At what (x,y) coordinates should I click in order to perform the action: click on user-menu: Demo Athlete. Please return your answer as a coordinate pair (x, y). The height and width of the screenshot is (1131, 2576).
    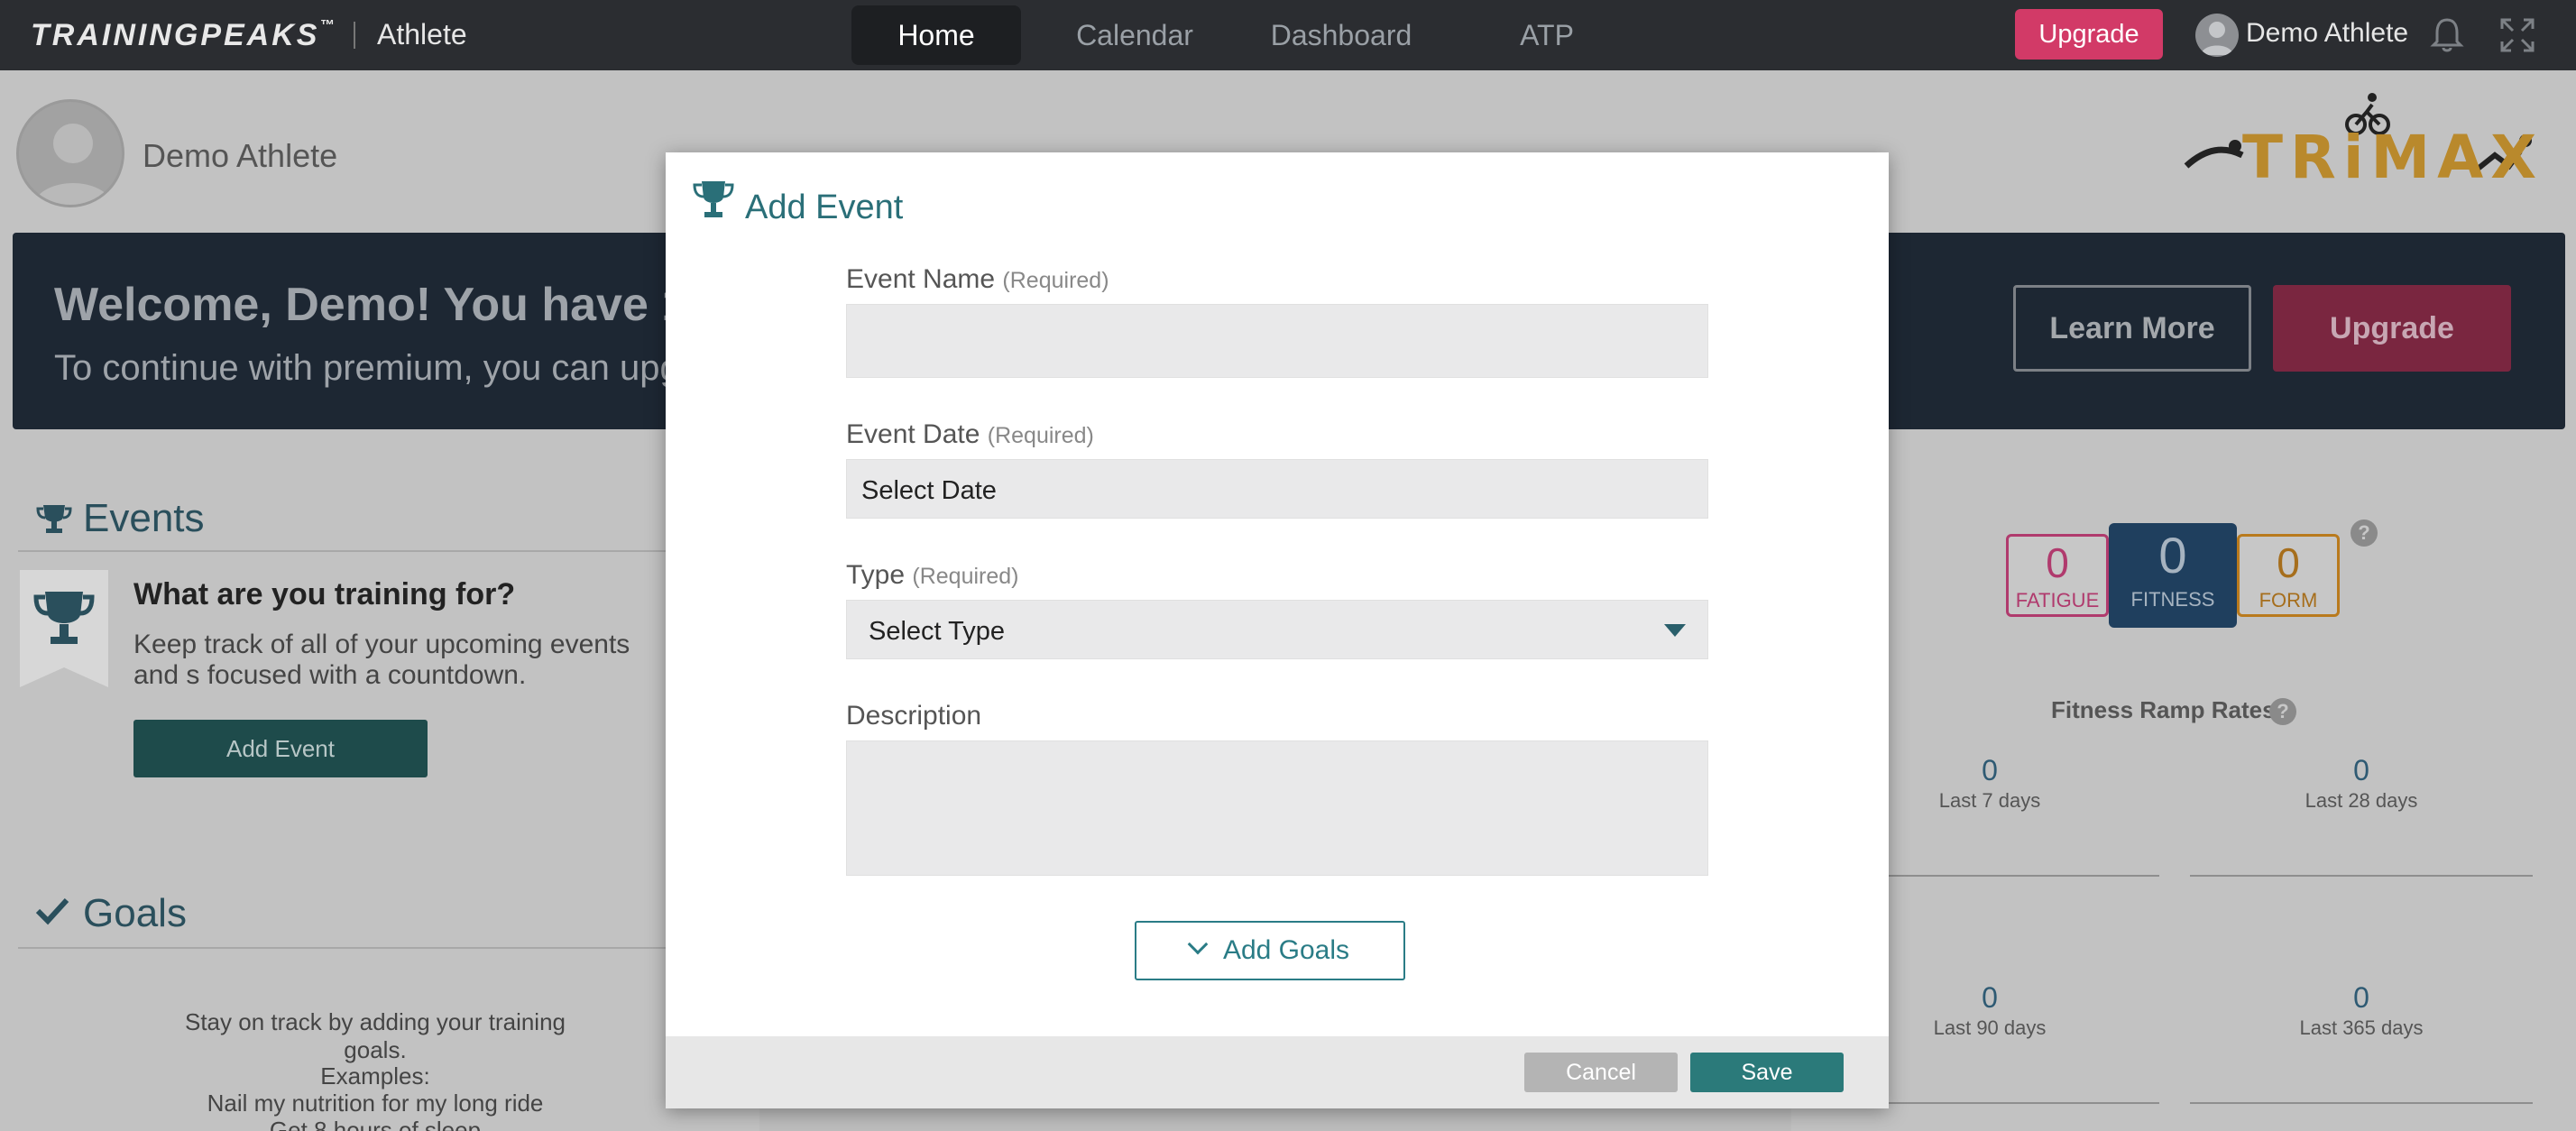
    Looking at the image, I should click on (2327, 33).